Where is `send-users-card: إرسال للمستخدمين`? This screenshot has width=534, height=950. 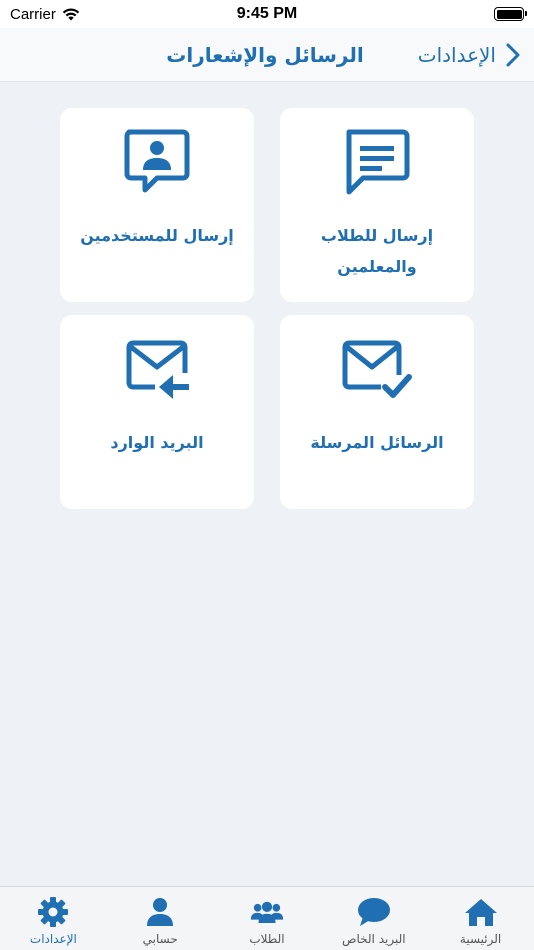
send-users-card: إرسال للمستخدمين is located at coordinates (157, 205).